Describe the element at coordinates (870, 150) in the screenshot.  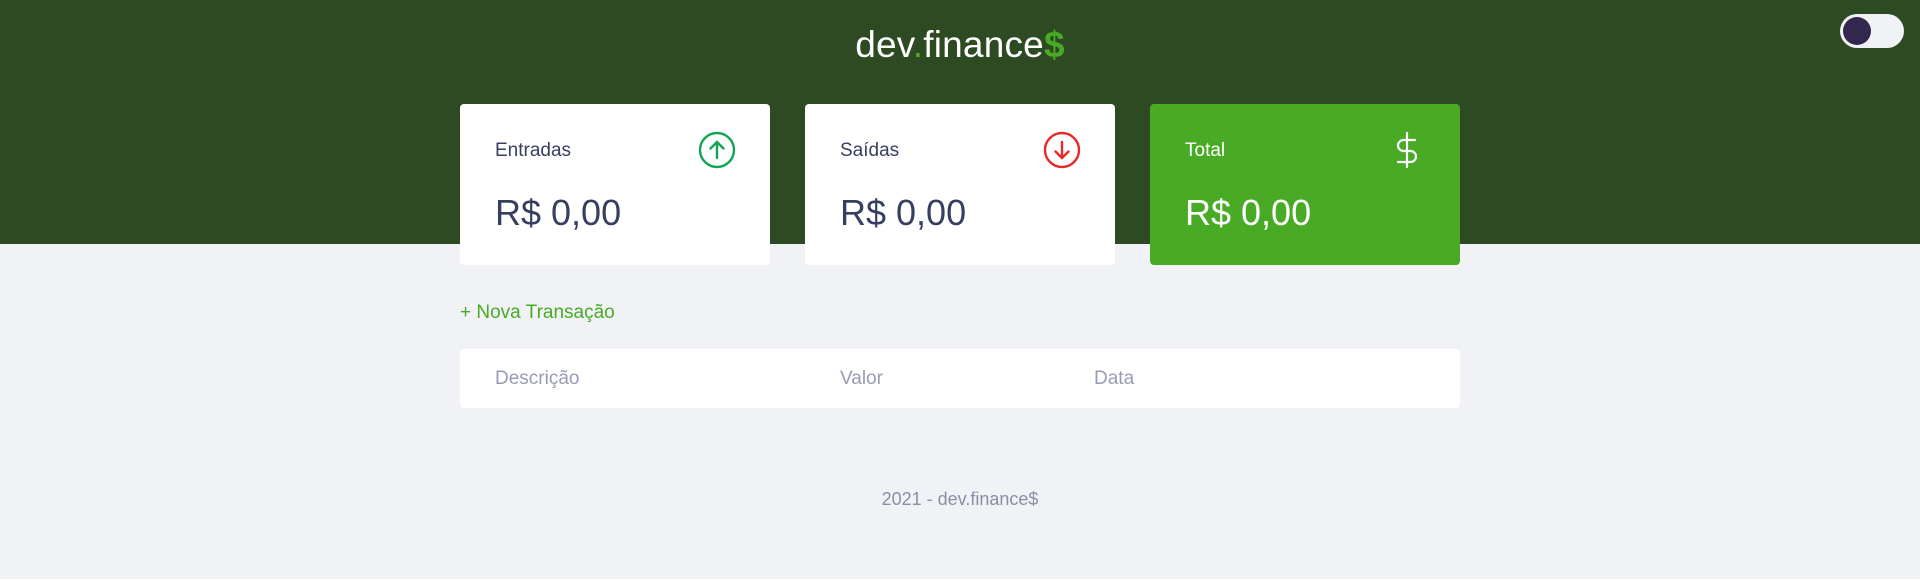
I see `card-saidas-label: Saídas` at that location.